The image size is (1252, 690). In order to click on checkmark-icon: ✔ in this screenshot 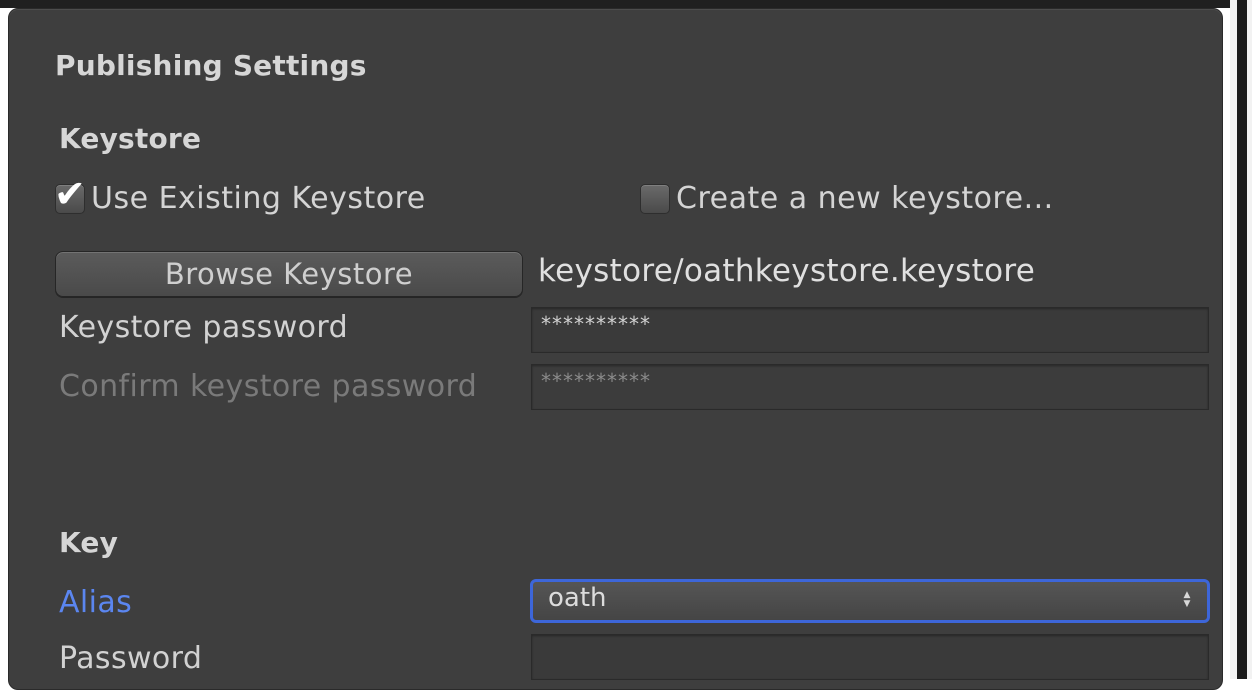, I will do `click(70, 193)`.